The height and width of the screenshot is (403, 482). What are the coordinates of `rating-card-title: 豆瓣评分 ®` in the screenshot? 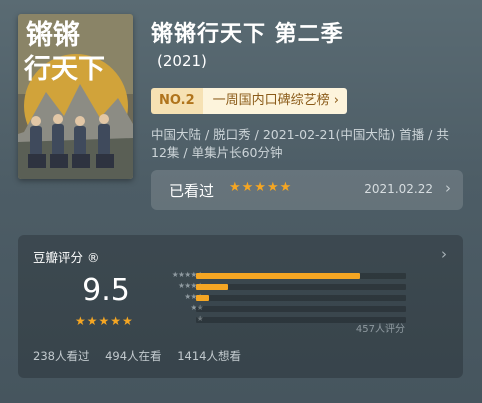 It's located at (66, 256).